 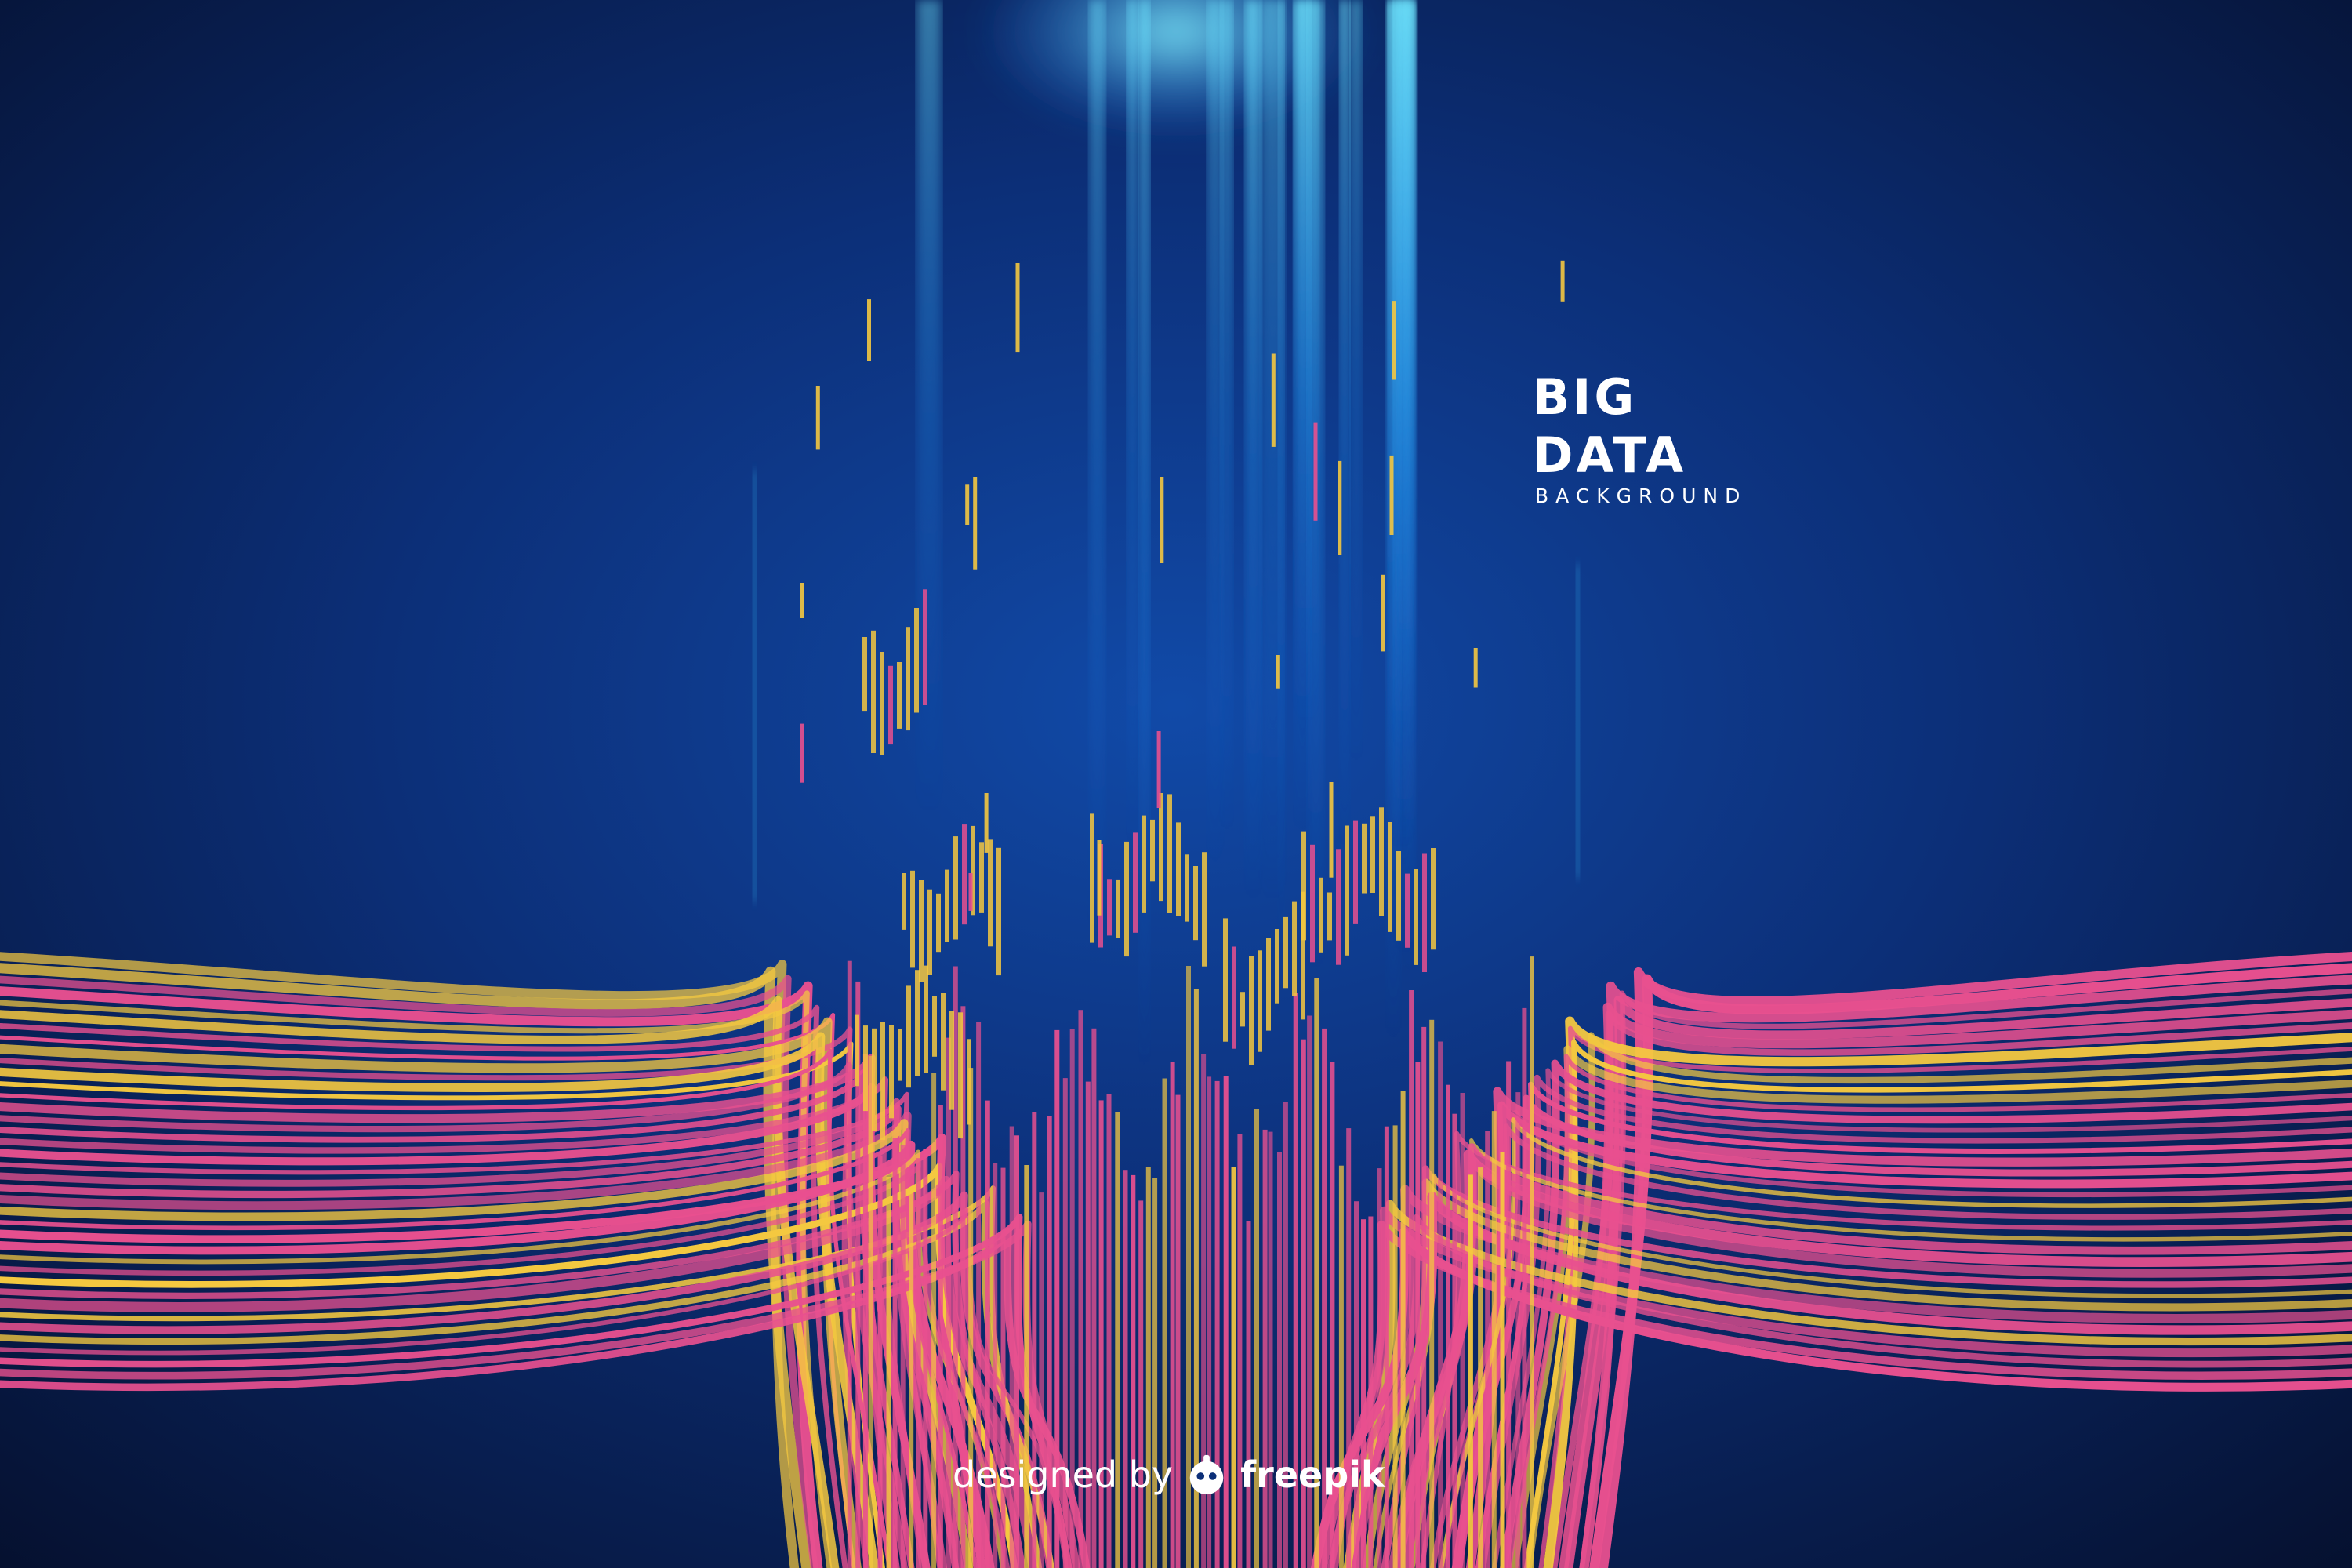 What do you see at coordinates (1610, 455) in the screenshot?
I see `headline-line-2: DATA` at bounding box center [1610, 455].